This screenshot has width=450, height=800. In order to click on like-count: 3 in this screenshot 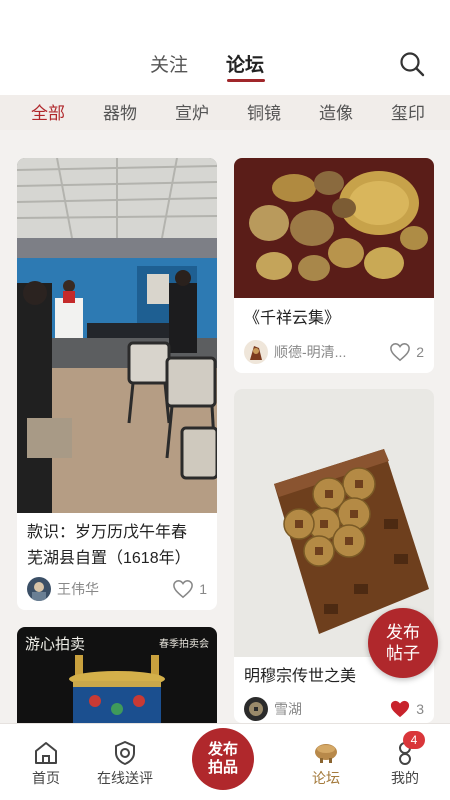, I will do `click(420, 709)`.